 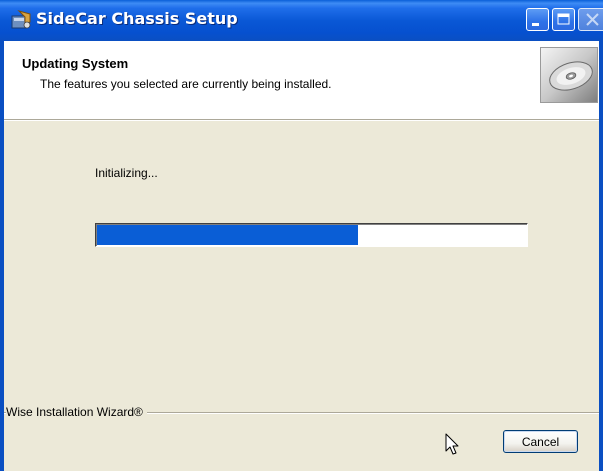 I want to click on maximize-icon, so click(x=563, y=19).